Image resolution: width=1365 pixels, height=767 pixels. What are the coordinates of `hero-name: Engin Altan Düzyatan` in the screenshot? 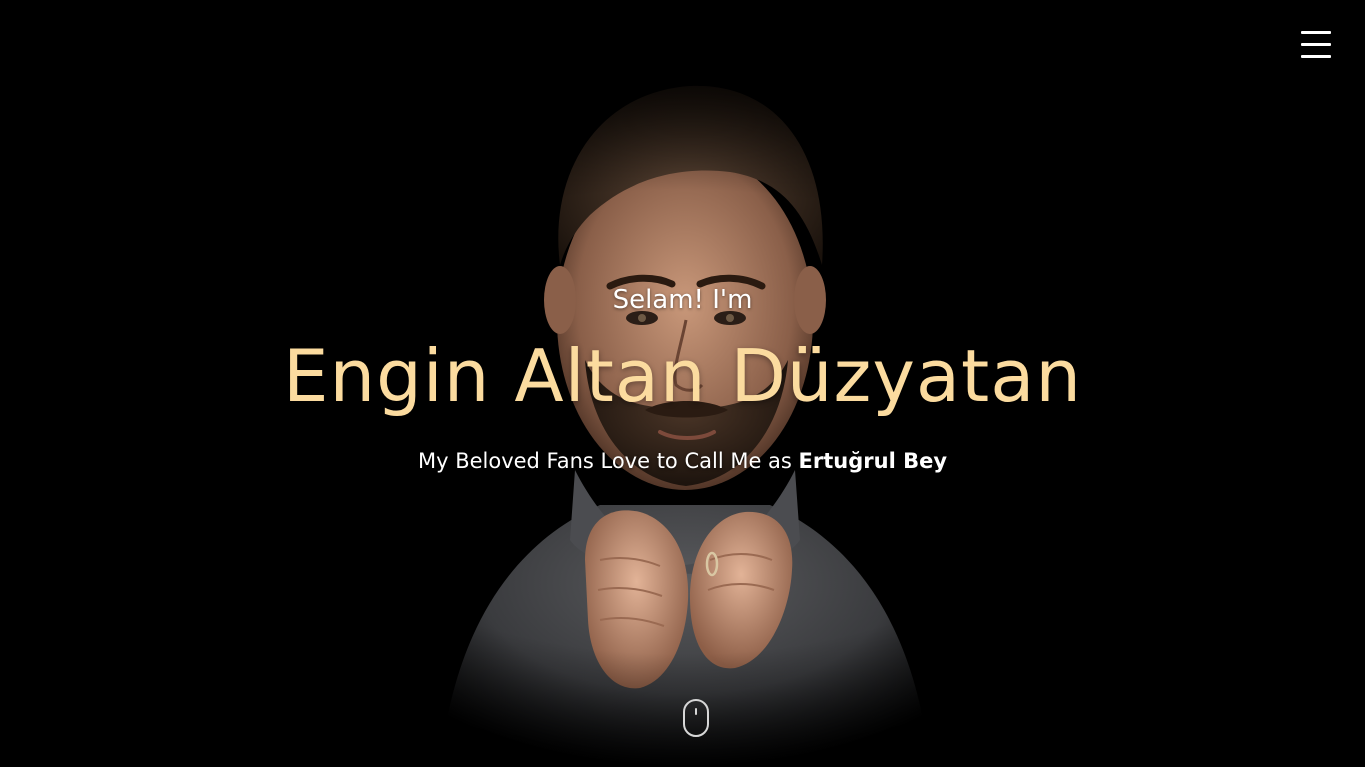 It's located at (682, 376).